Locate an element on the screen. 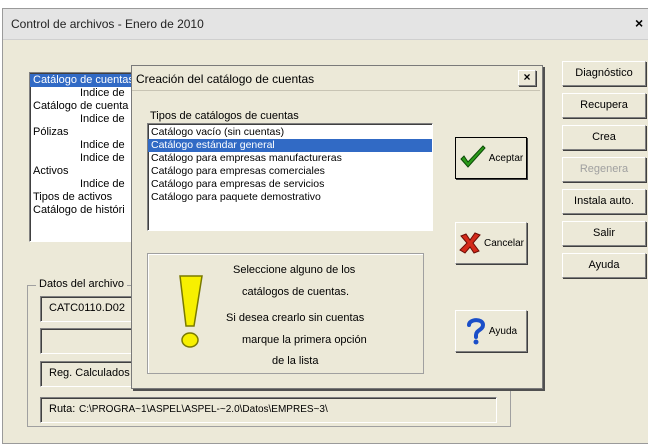  cancelar-button: Cancelar is located at coordinates (491, 243).